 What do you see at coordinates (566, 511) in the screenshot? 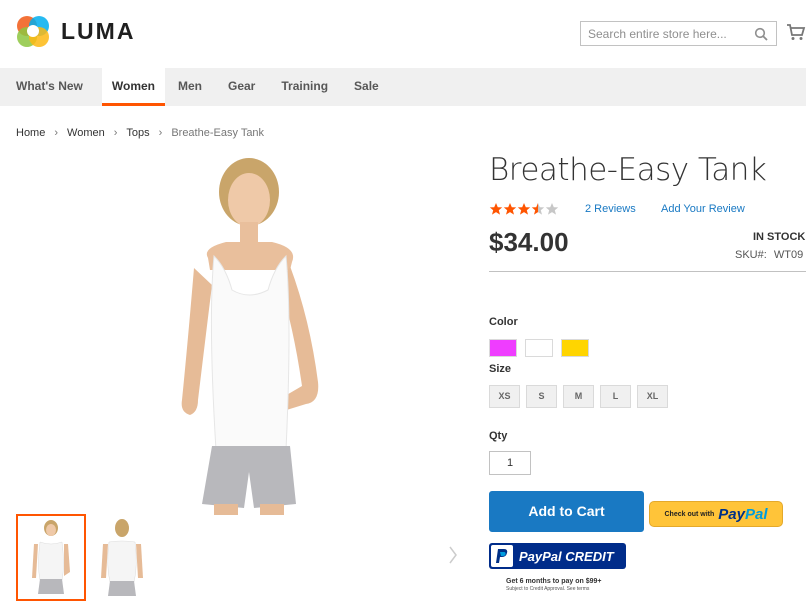
I see `add-to-cart-button: Add to Cart` at bounding box center [566, 511].